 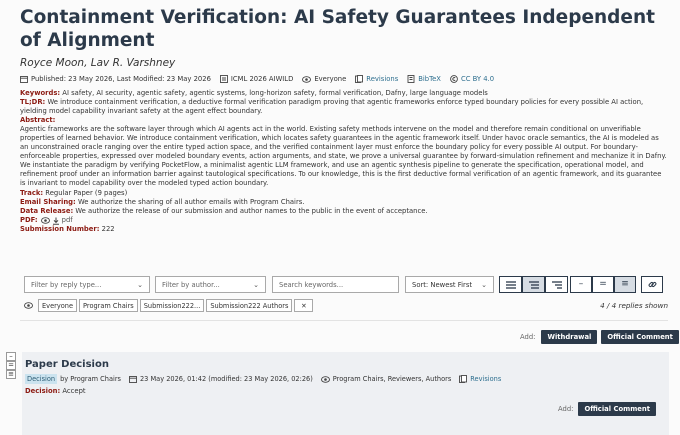 What do you see at coordinates (477, 79) in the screenshot?
I see `license-label: CC BY 4.0` at bounding box center [477, 79].